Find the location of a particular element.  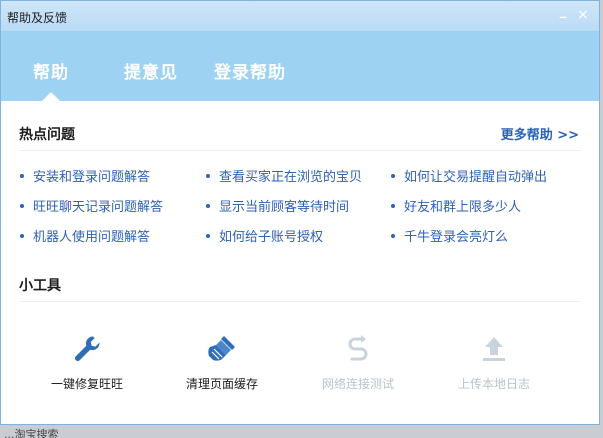

window-title: 帮助及反馈 is located at coordinates (37, 18).